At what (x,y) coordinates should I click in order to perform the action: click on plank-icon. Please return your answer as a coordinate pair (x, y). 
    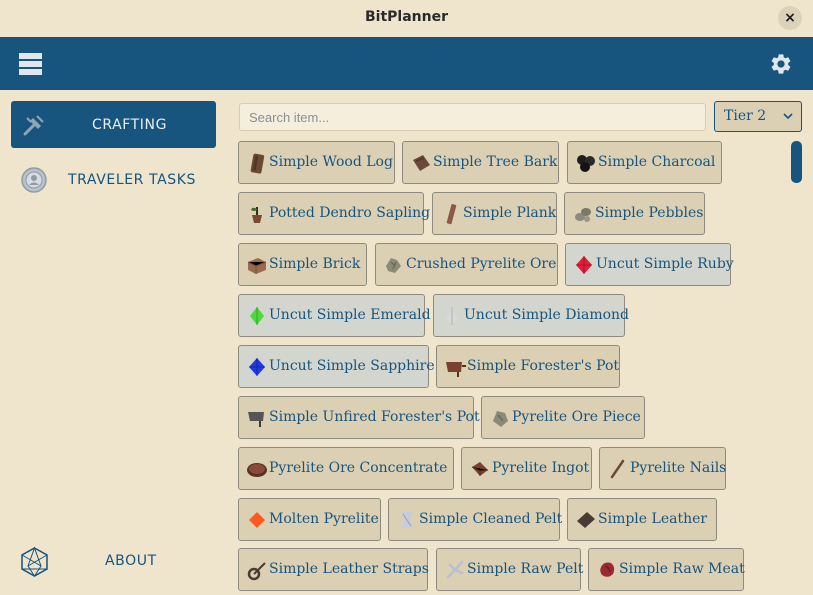
    Looking at the image, I should click on (451, 214).